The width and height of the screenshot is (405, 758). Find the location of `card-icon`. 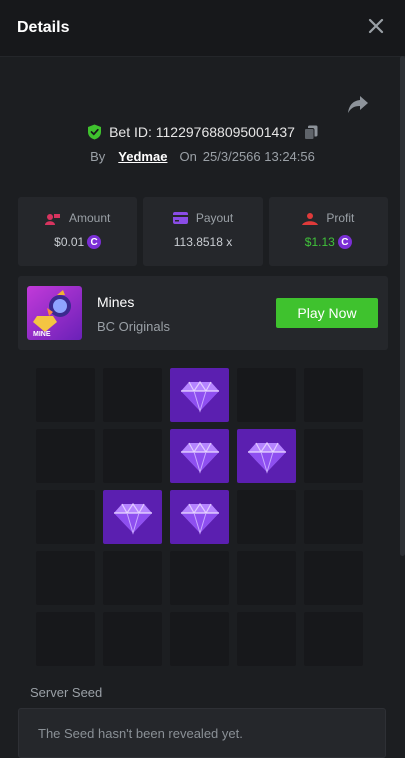

card-icon is located at coordinates (180, 218).